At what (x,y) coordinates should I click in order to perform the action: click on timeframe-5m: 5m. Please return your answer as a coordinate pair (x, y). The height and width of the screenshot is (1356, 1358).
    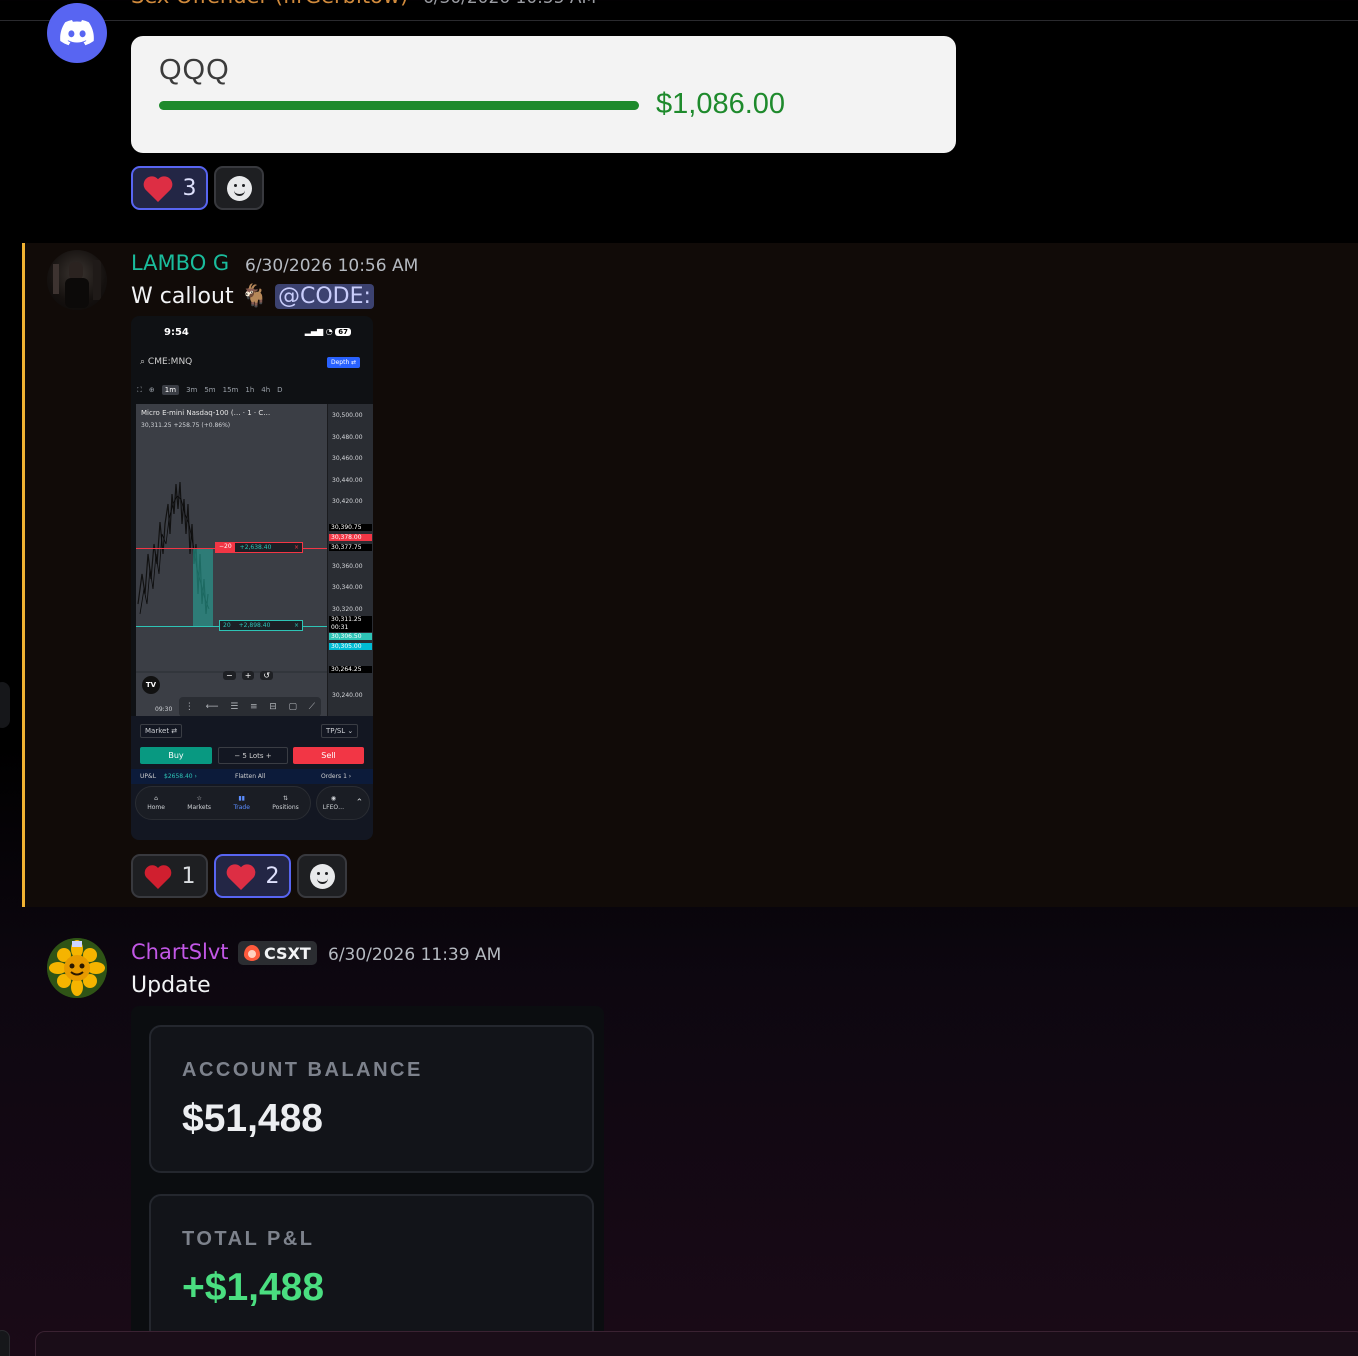
    Looking at the image, I should click on (210, 390).